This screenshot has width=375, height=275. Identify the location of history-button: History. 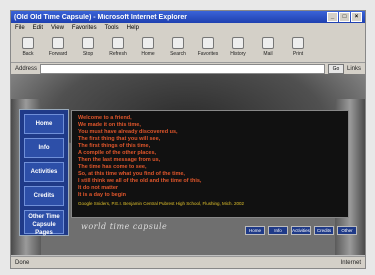
(238, 47).